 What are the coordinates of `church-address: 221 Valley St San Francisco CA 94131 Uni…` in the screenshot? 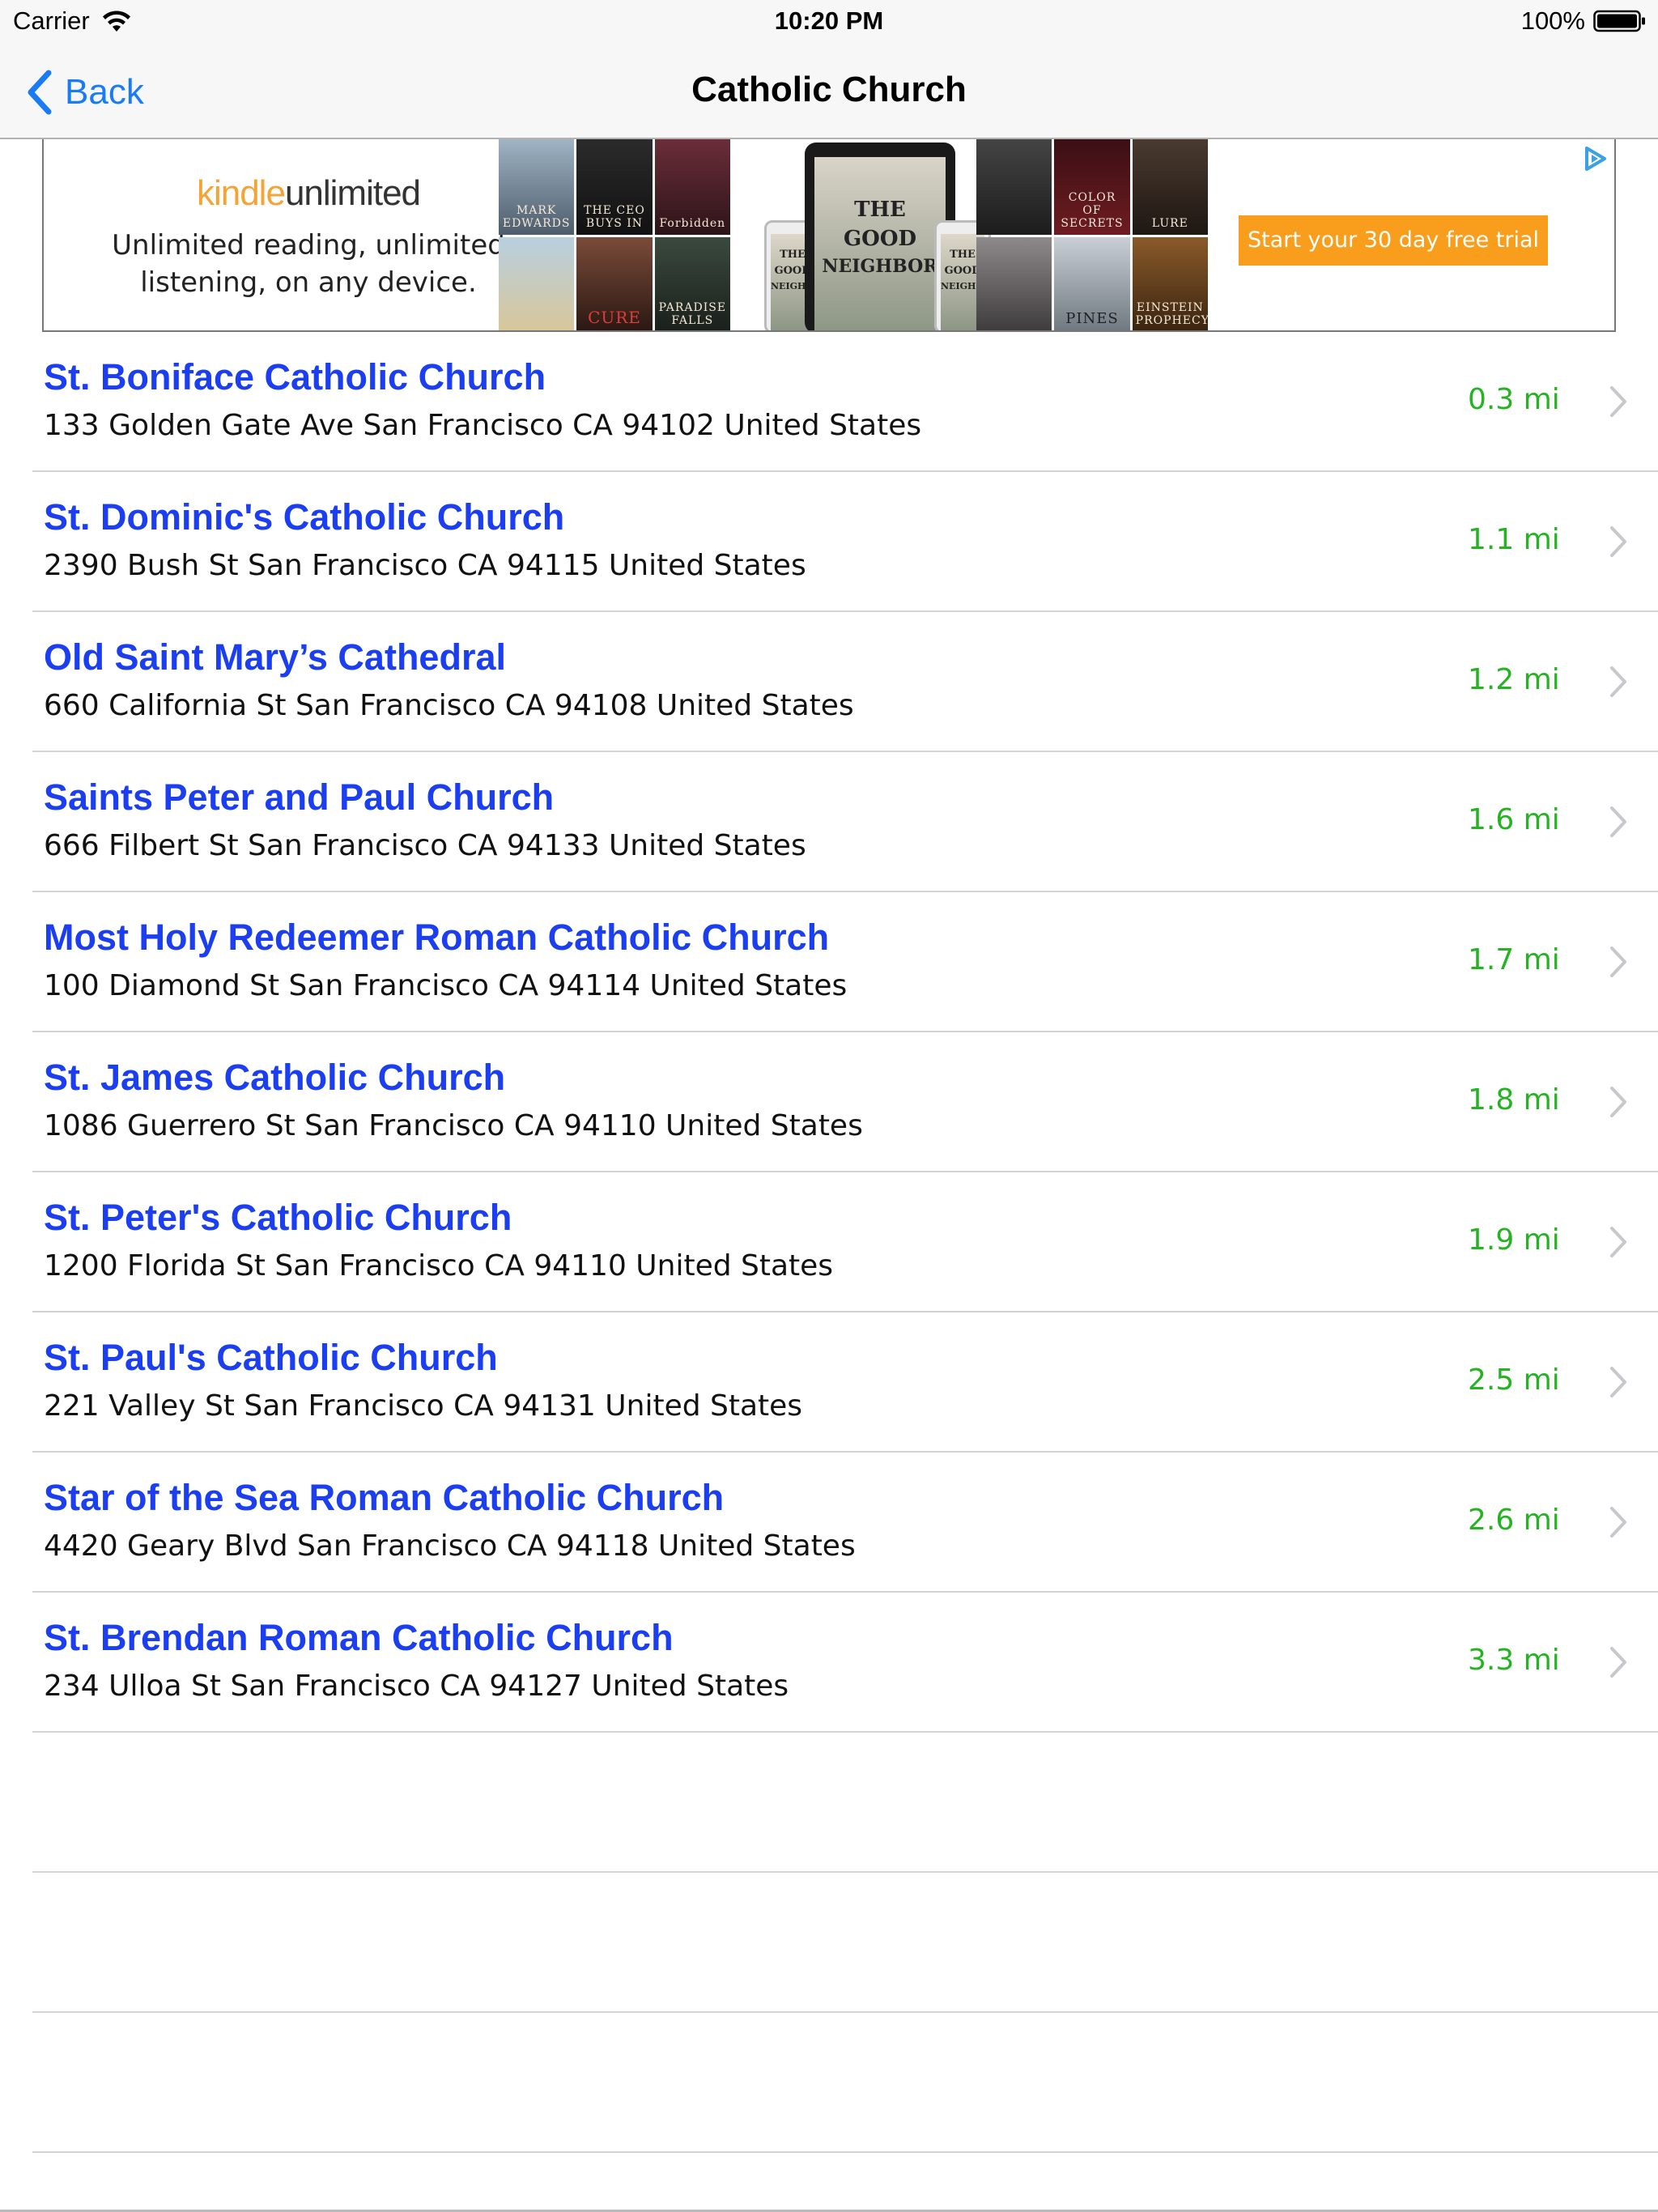 It's located at (423, 1406).